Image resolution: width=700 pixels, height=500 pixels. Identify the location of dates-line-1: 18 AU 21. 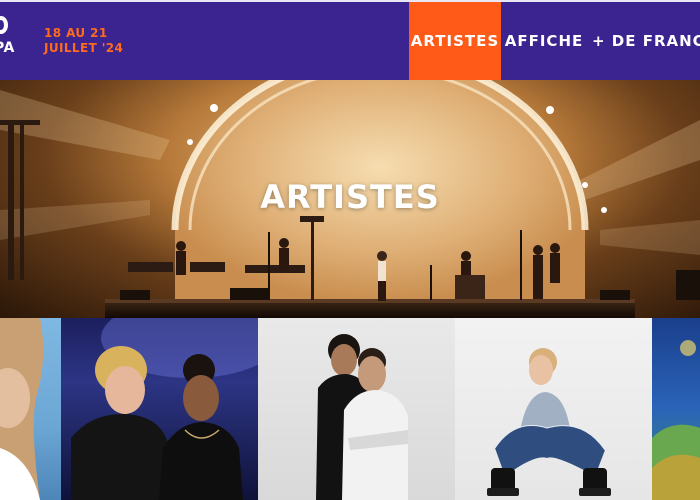
(76, 33).